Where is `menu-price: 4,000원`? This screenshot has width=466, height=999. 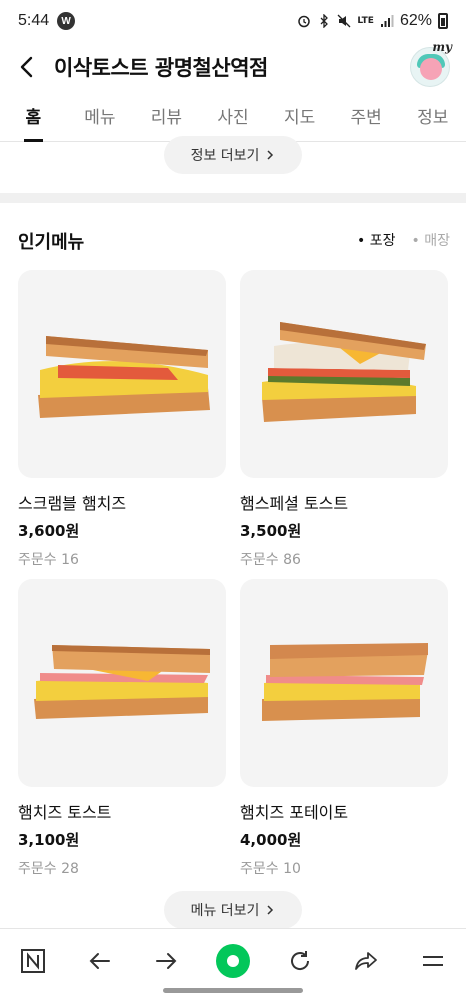
menu-price: 4,000원 is located at coordinates (271, 840).